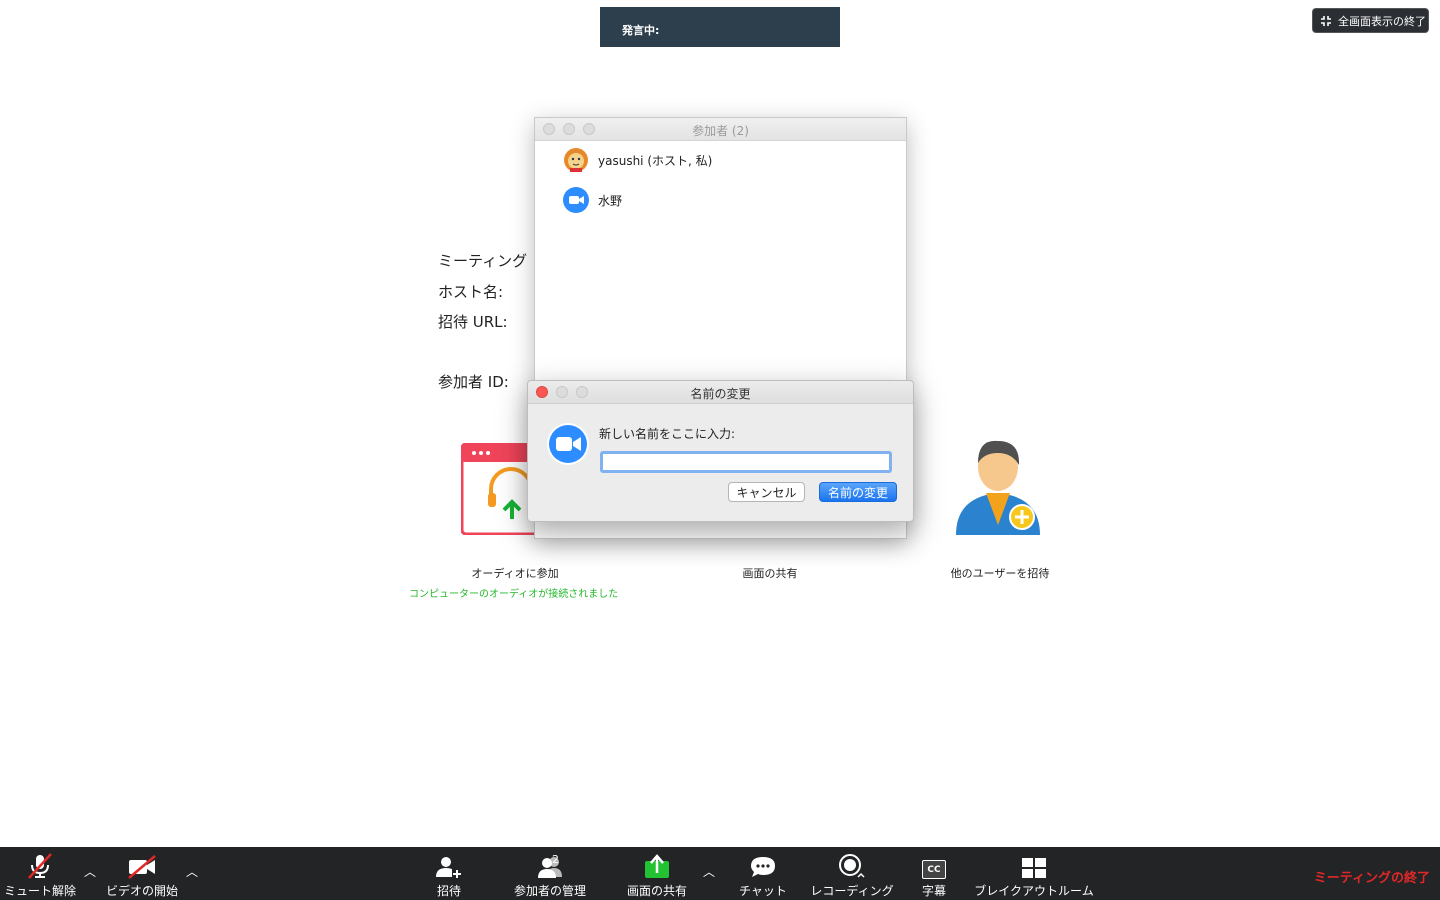 The image size is (1440, 900). I want to click on participant-name: yasushi (ホスト, 私), so click(655, 160).